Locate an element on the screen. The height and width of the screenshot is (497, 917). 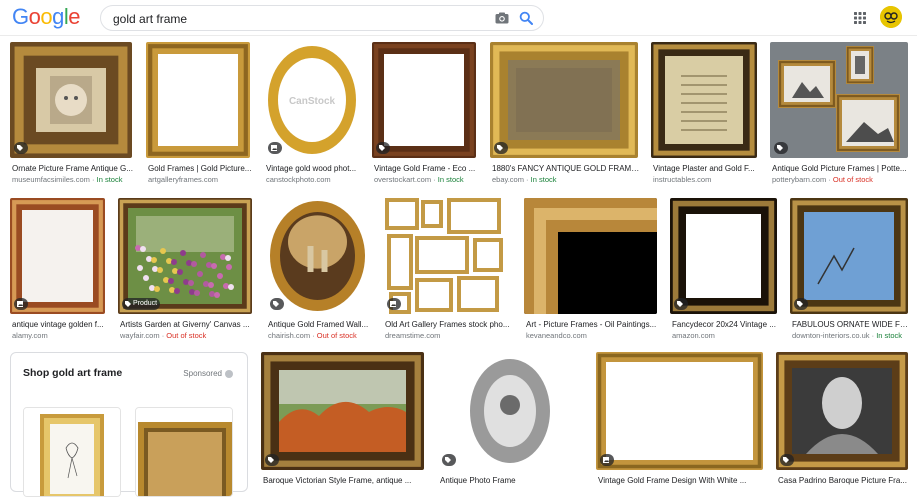
result-source: downton-interiors.co.uk · In stock is located at coordinates (851, 336).